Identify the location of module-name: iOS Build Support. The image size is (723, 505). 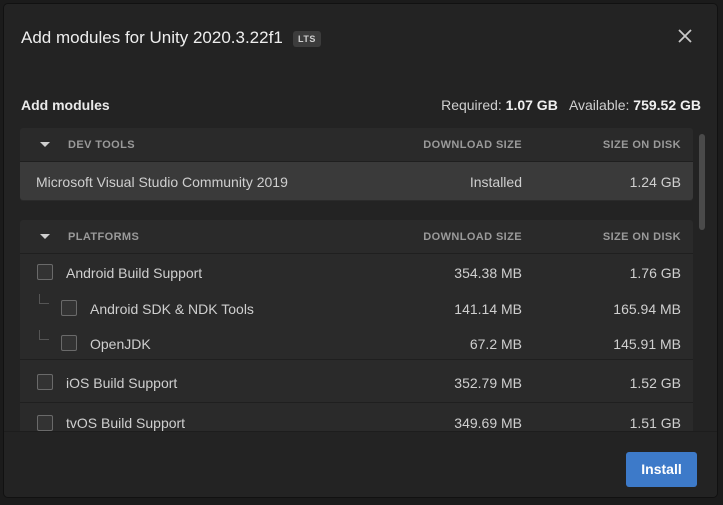
(122, 383).